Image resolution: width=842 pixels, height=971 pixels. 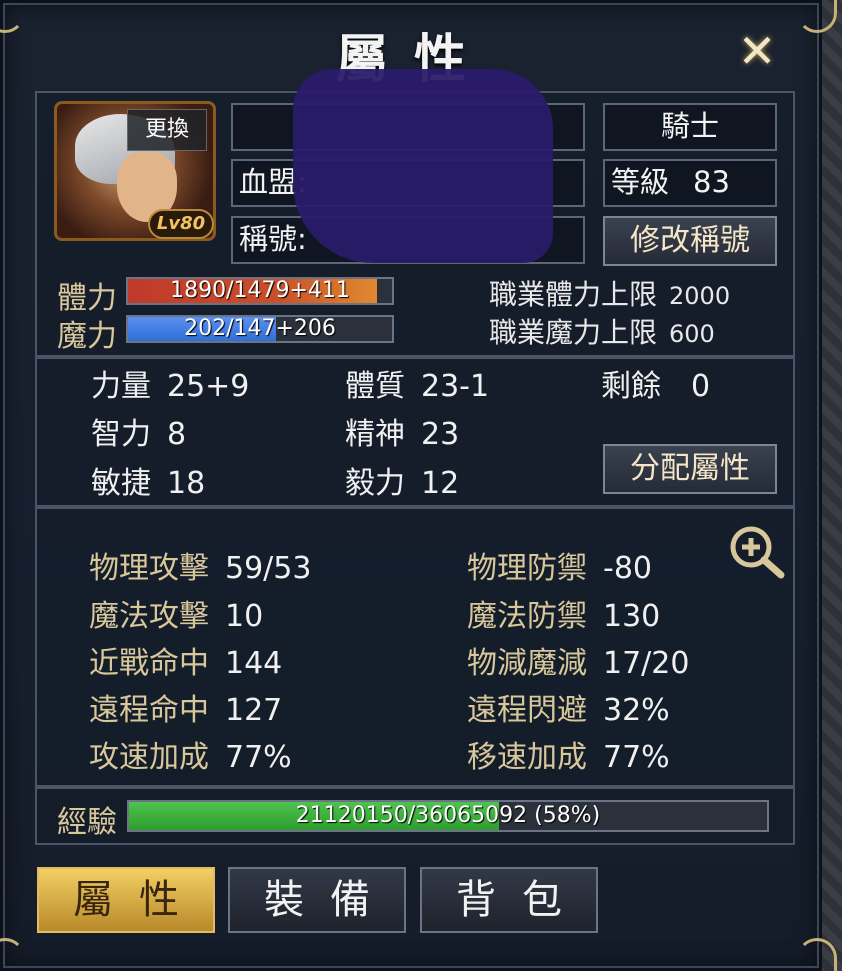 What do you see at coordinates (417, 383) in the screenshot?
I see `stat-constitution: 體質 23-1` at bounding box center [417, 383].